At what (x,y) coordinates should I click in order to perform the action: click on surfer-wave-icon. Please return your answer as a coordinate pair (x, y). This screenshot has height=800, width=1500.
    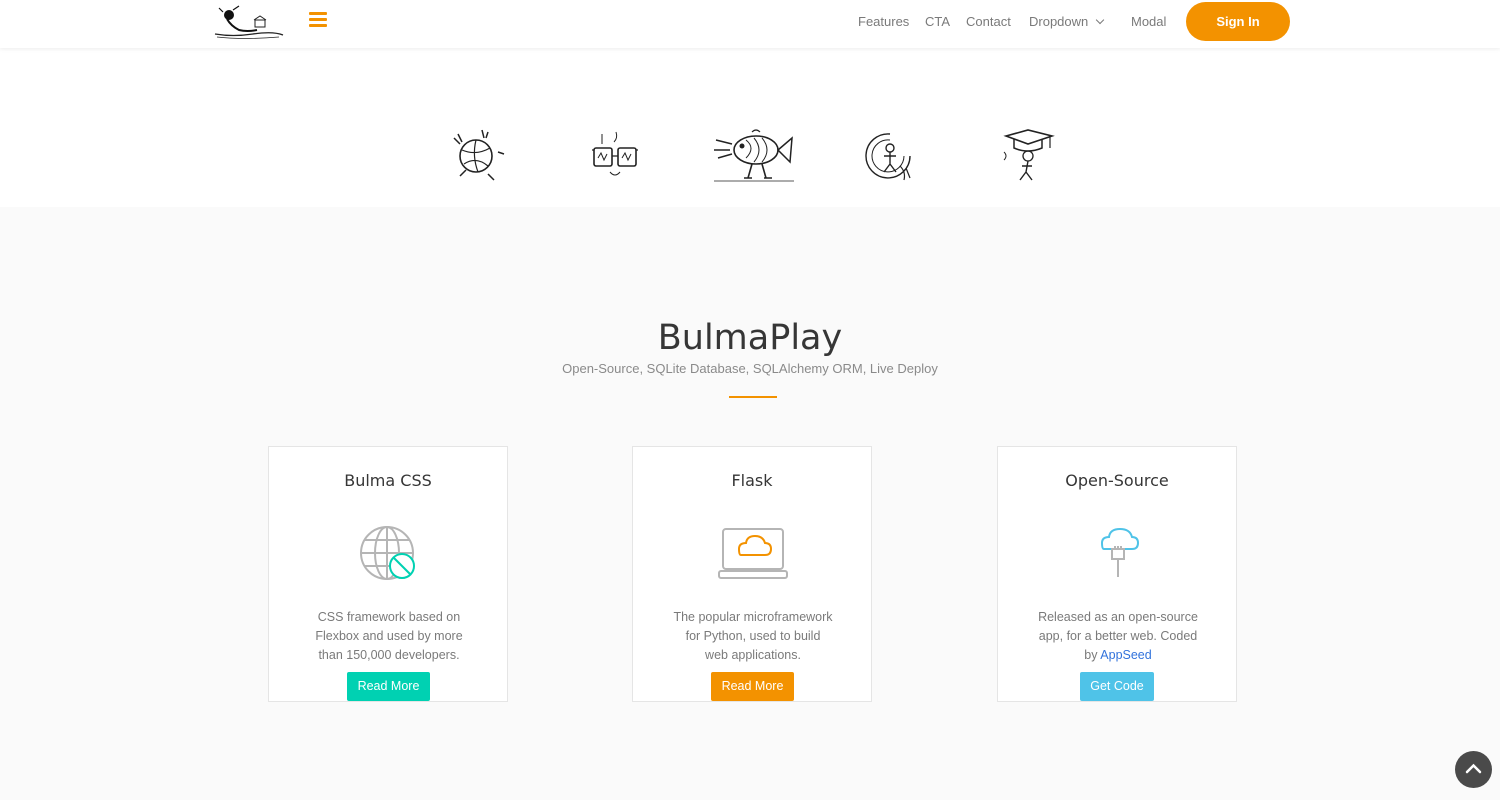
    Looking at the image, I should click on (888, 157).